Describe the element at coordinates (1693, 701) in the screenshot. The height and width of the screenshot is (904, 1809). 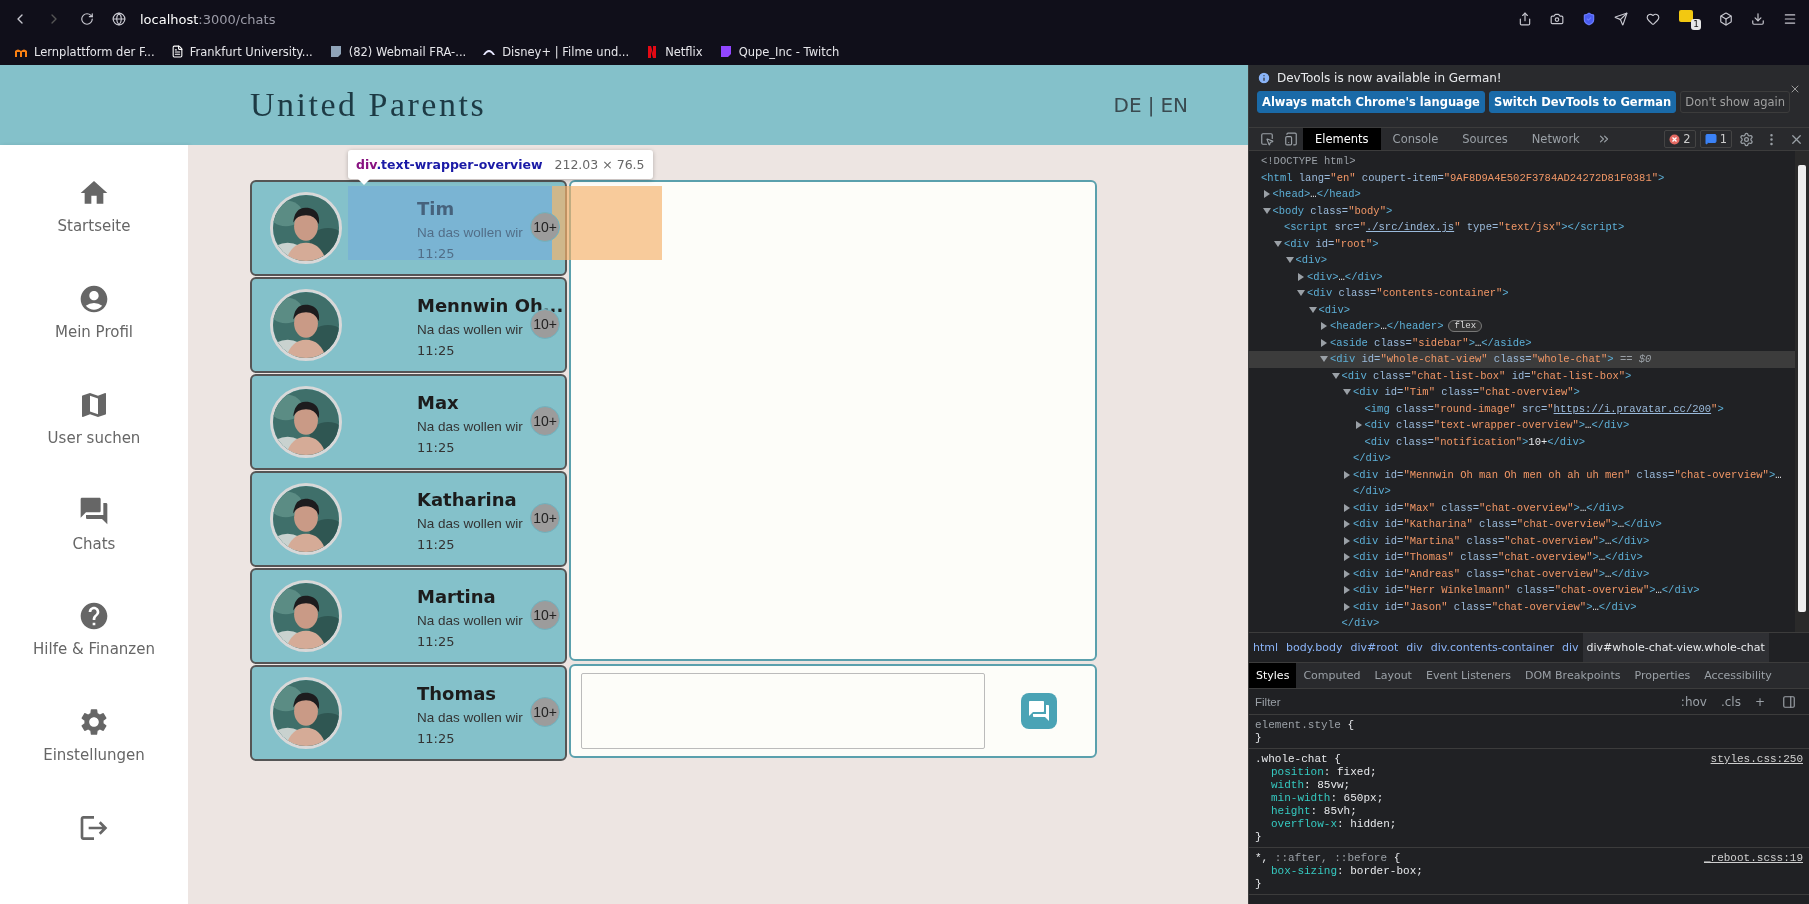
I see `filter-button: :hov` at that location.